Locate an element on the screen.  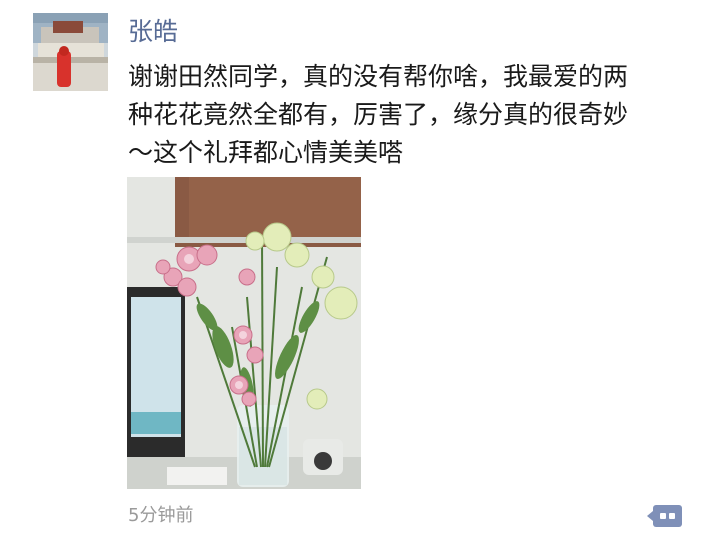
more-dots-icon is located at coordinates (664, 516).